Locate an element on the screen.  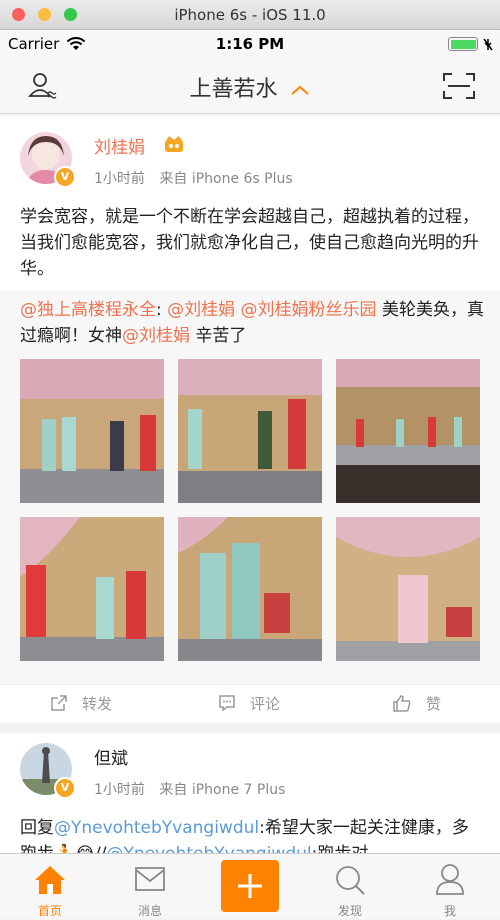
mention-link: @刘桂娟粉丝乐园 is located at coordinates (309, 310).